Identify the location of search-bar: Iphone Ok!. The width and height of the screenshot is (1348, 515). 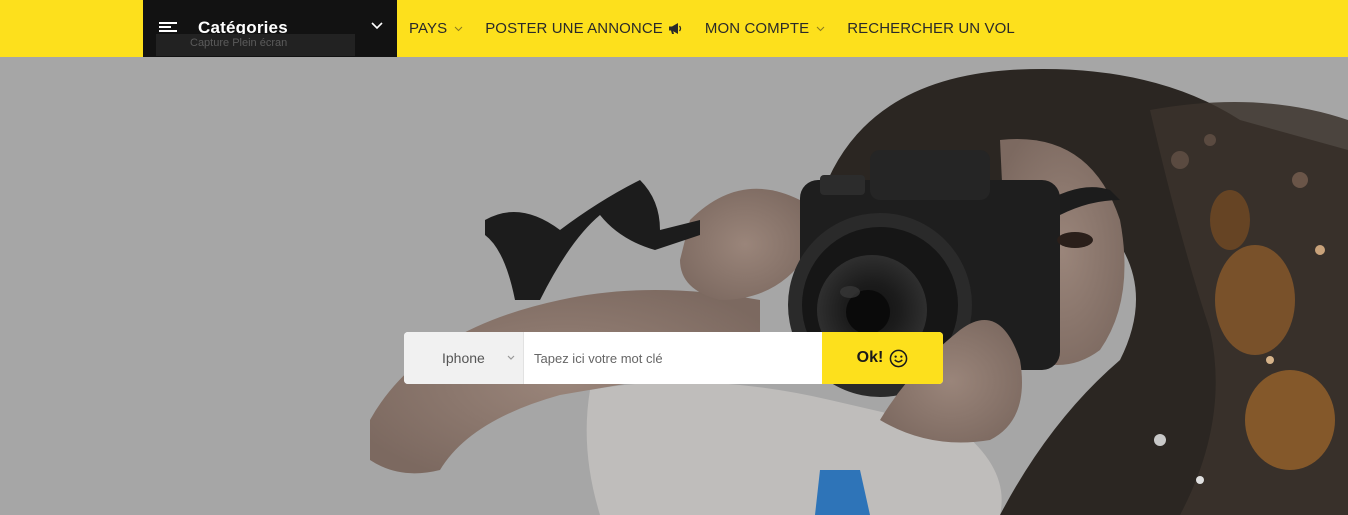
(673, 358).